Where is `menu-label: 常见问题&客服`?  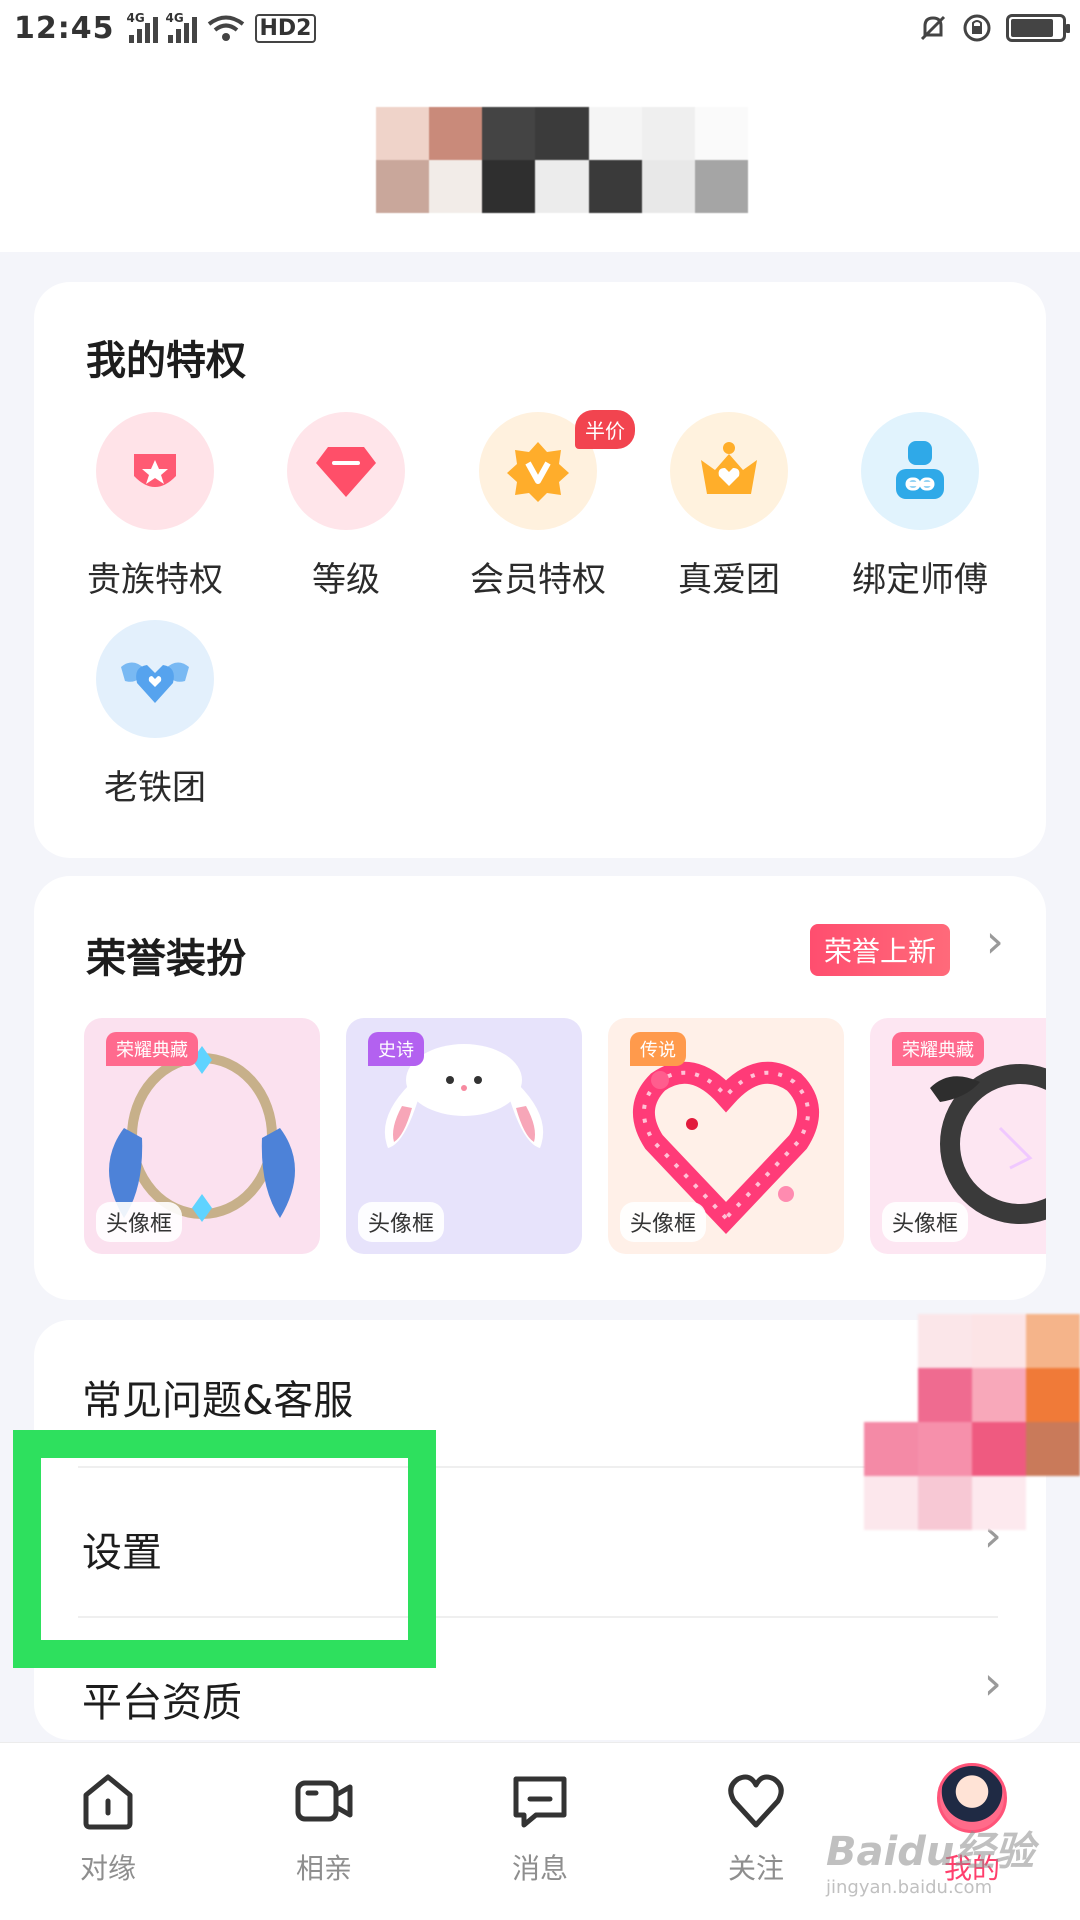
menu-label: 常见问题&客服 is located at coordinates (218, 1401).